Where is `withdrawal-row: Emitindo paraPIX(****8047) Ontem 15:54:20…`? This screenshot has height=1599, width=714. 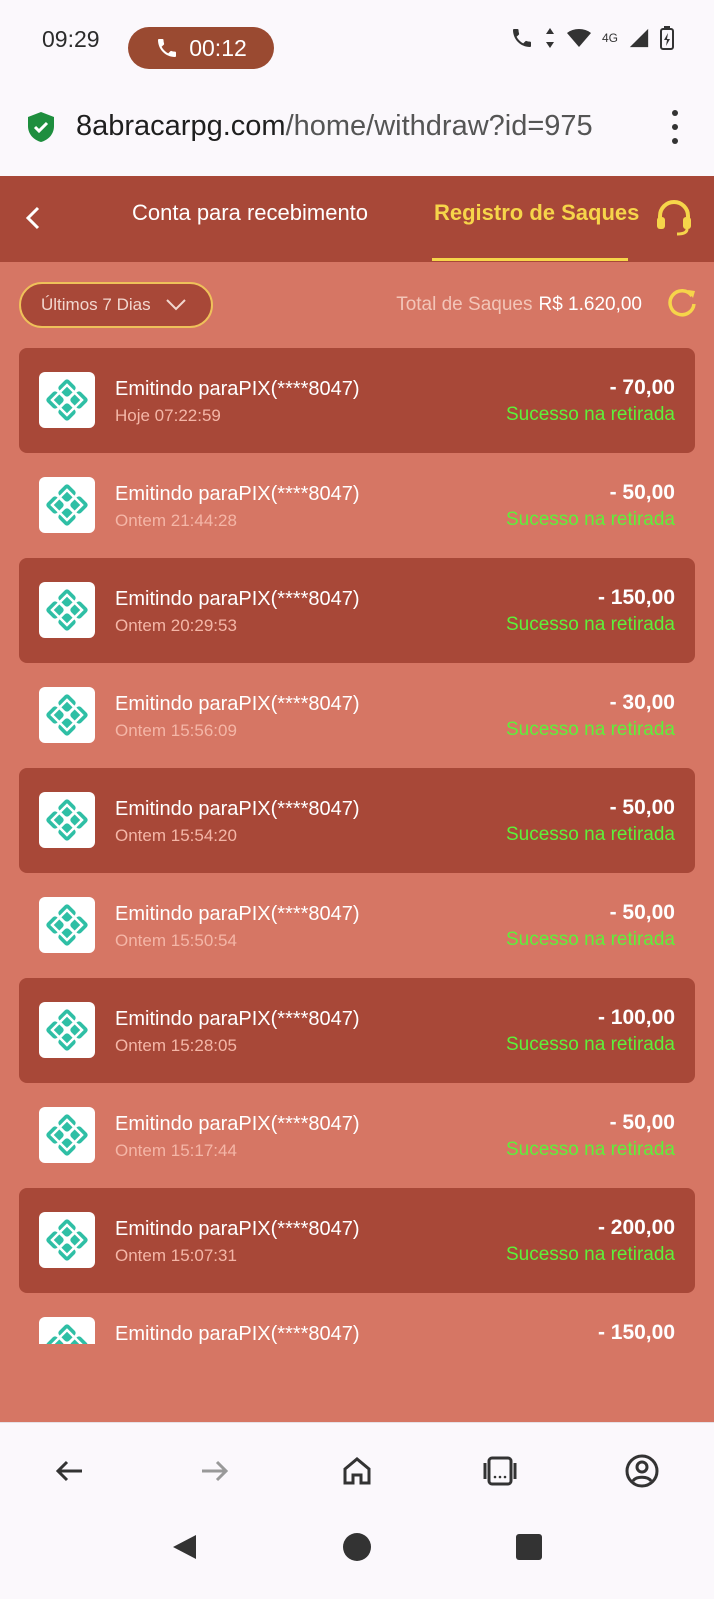
withdrawal-row: Emitindo paraPIX(****8047) Ontem 15:54:20… is located at coordinates (357, 820).